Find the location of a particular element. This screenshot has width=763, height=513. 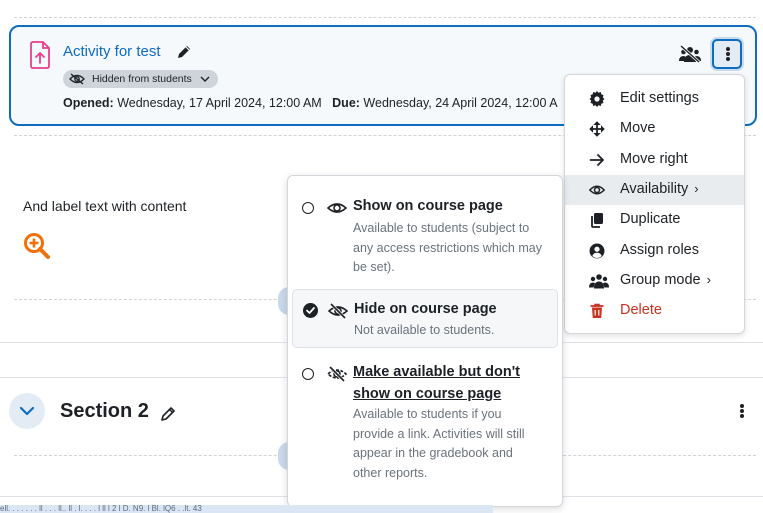

menu-item-delete: Delete is located at coordinates (654, 311).